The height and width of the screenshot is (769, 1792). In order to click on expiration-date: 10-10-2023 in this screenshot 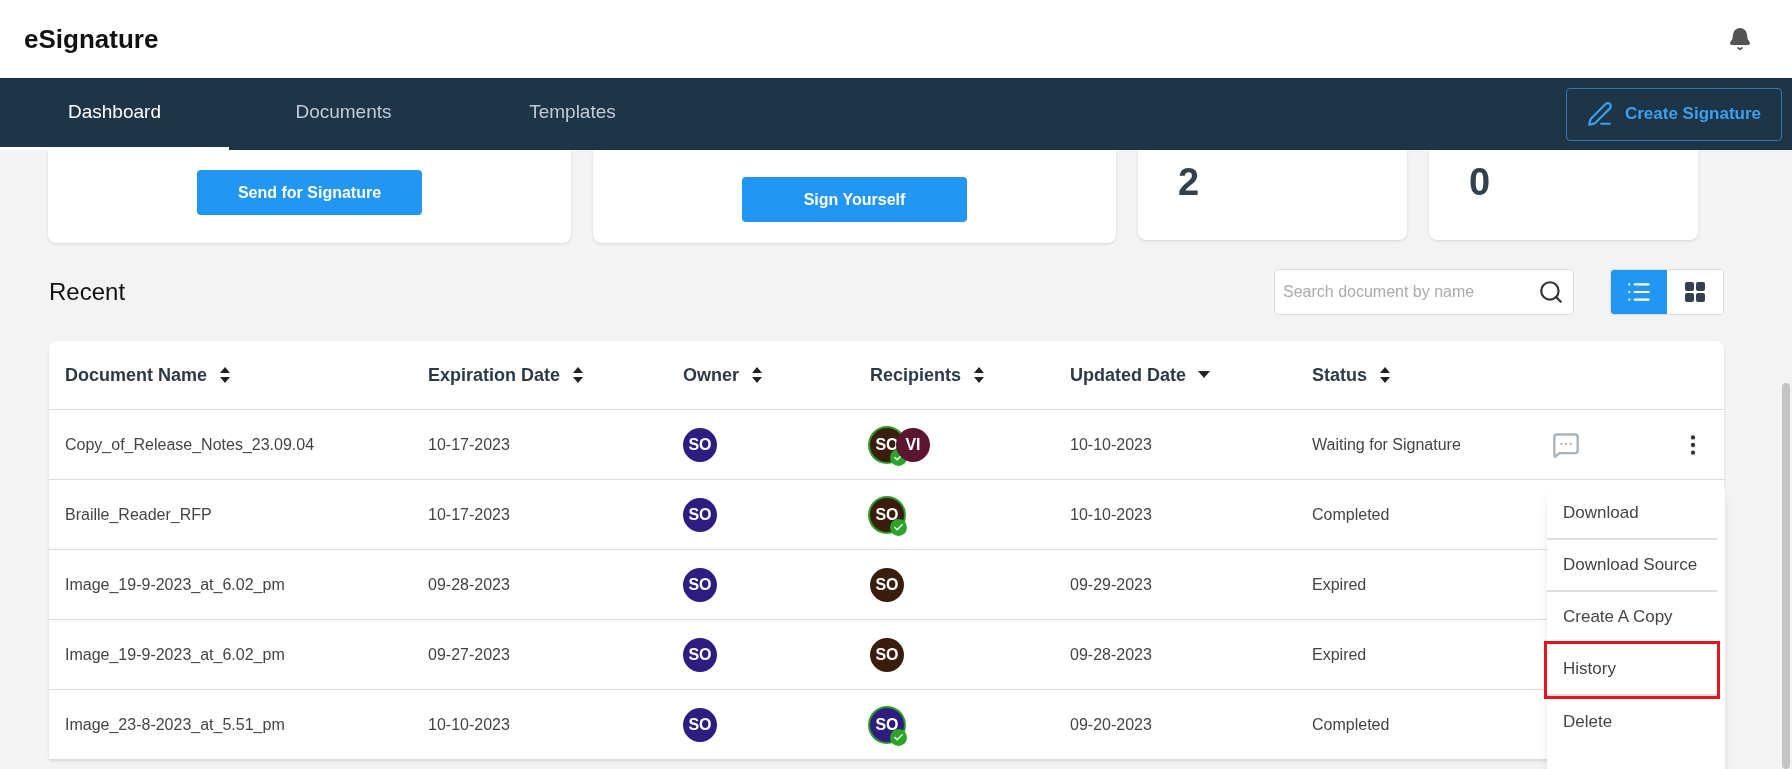, I will do `click(469, 724)`.